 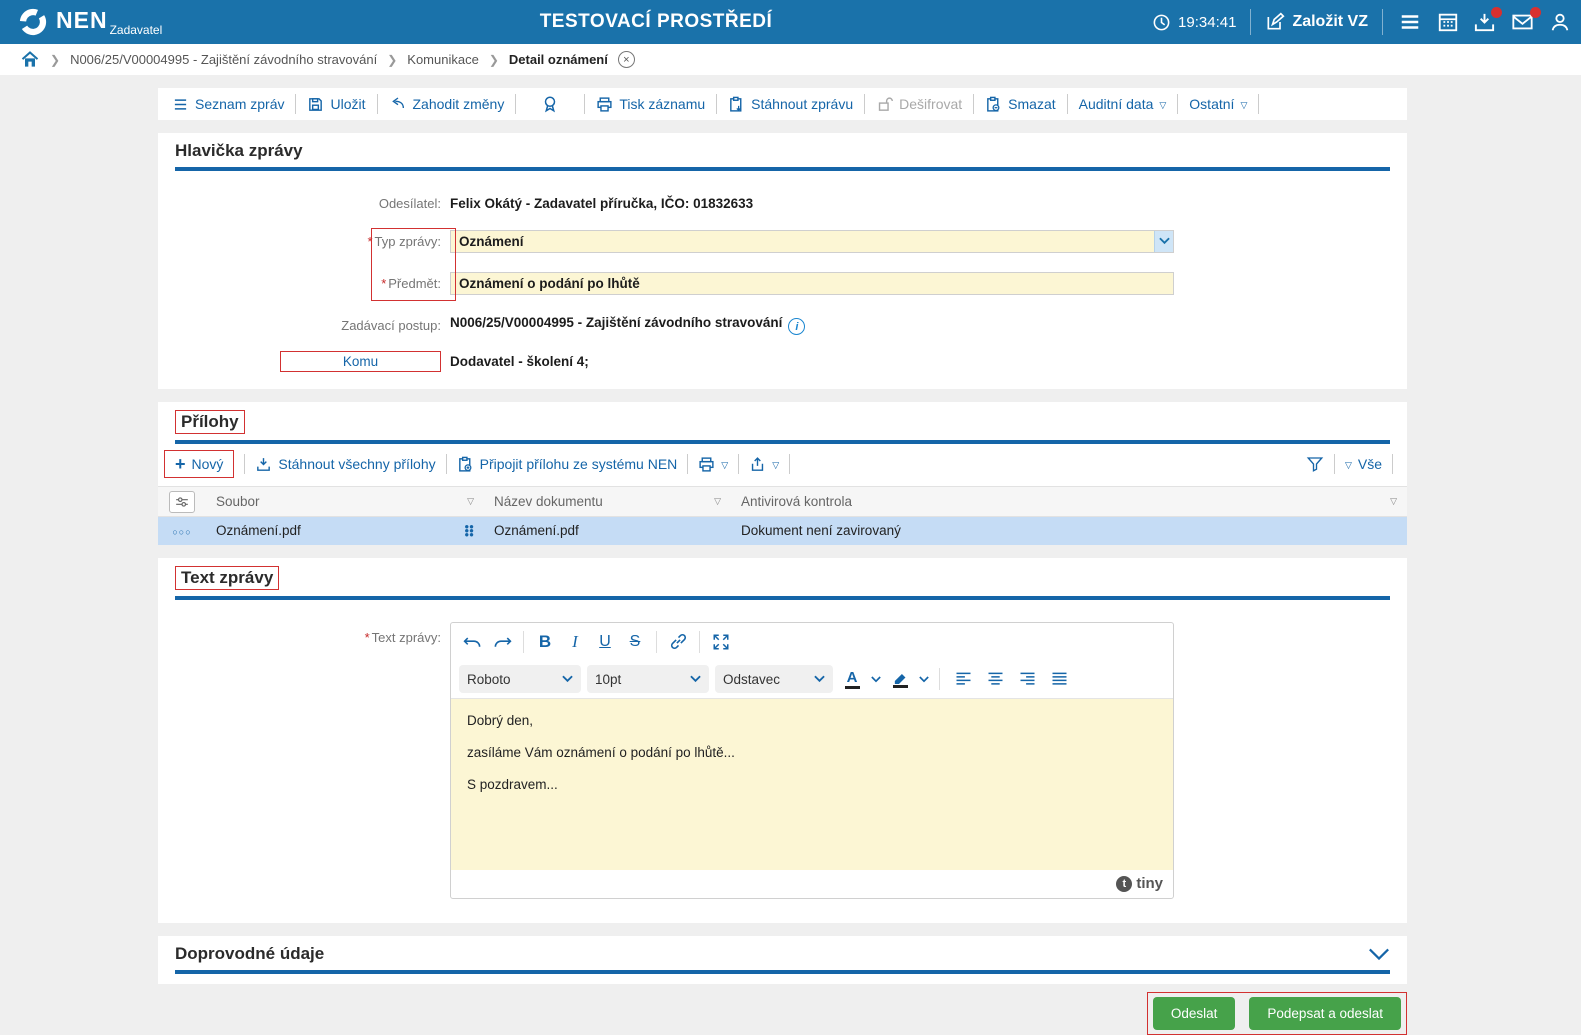 What do you see at coordinates (1535, 12) in the screenshot?
I see `notification-badge` at bounding box center [1535, 12].